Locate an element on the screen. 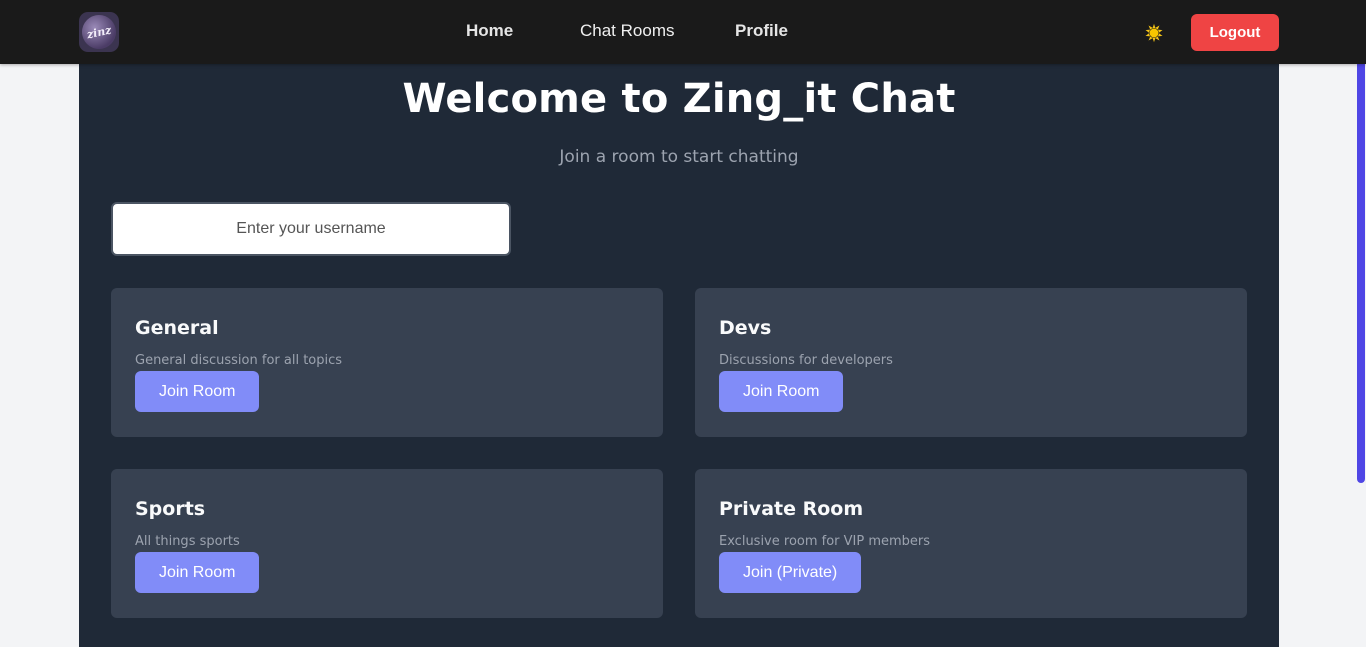  nav-link-home: Home is located at coordinates (489, 31).